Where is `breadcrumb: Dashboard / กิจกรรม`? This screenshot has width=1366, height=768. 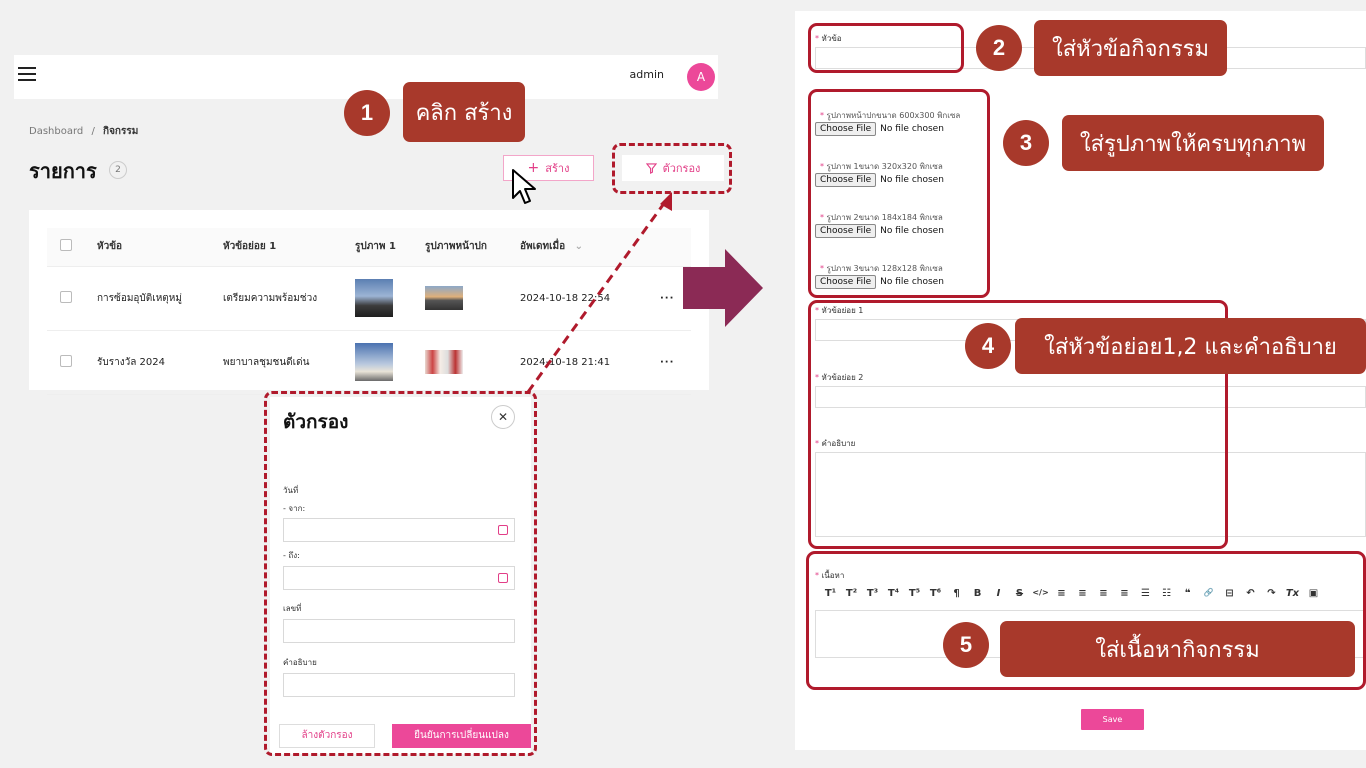
breadcrumb: Dashboard / กิจกรรม is located at coordinates (83, 131).